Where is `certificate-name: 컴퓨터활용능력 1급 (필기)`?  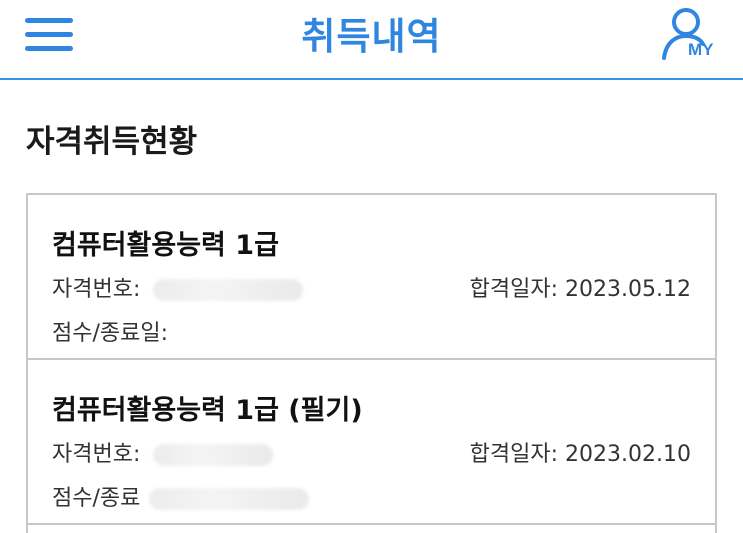
certificate-name: 컴퓨터활용능력 1급 (필기) is located at coordinates (207, 410).